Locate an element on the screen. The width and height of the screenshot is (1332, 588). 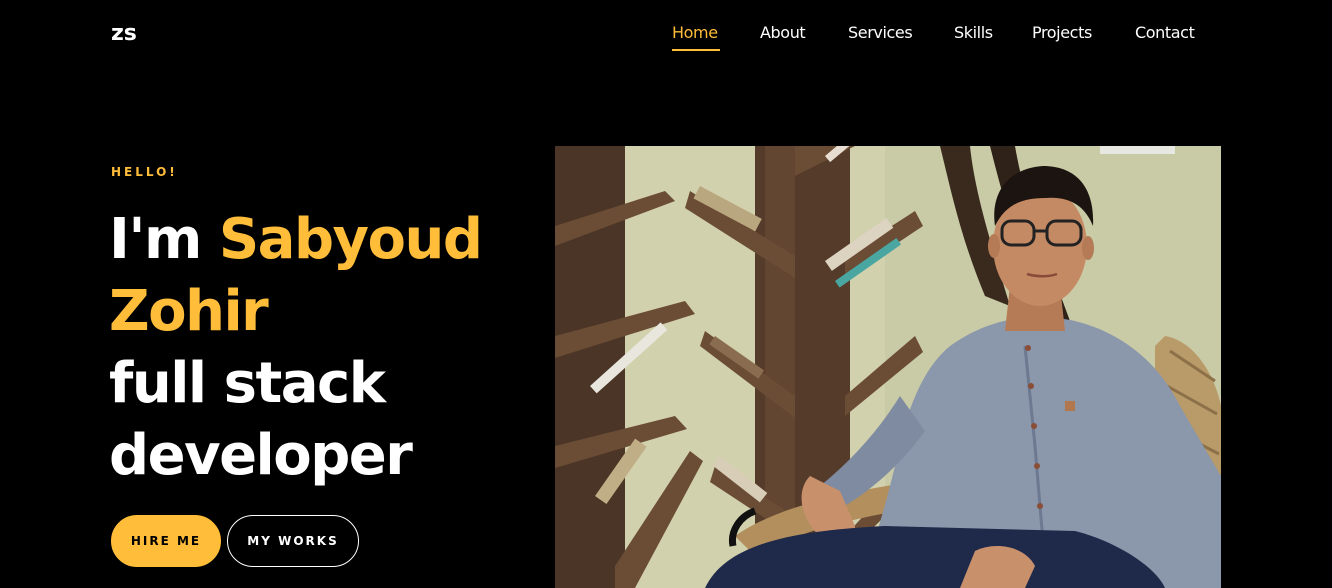
nav-item-services: Services is located at coordinates (880, 33).